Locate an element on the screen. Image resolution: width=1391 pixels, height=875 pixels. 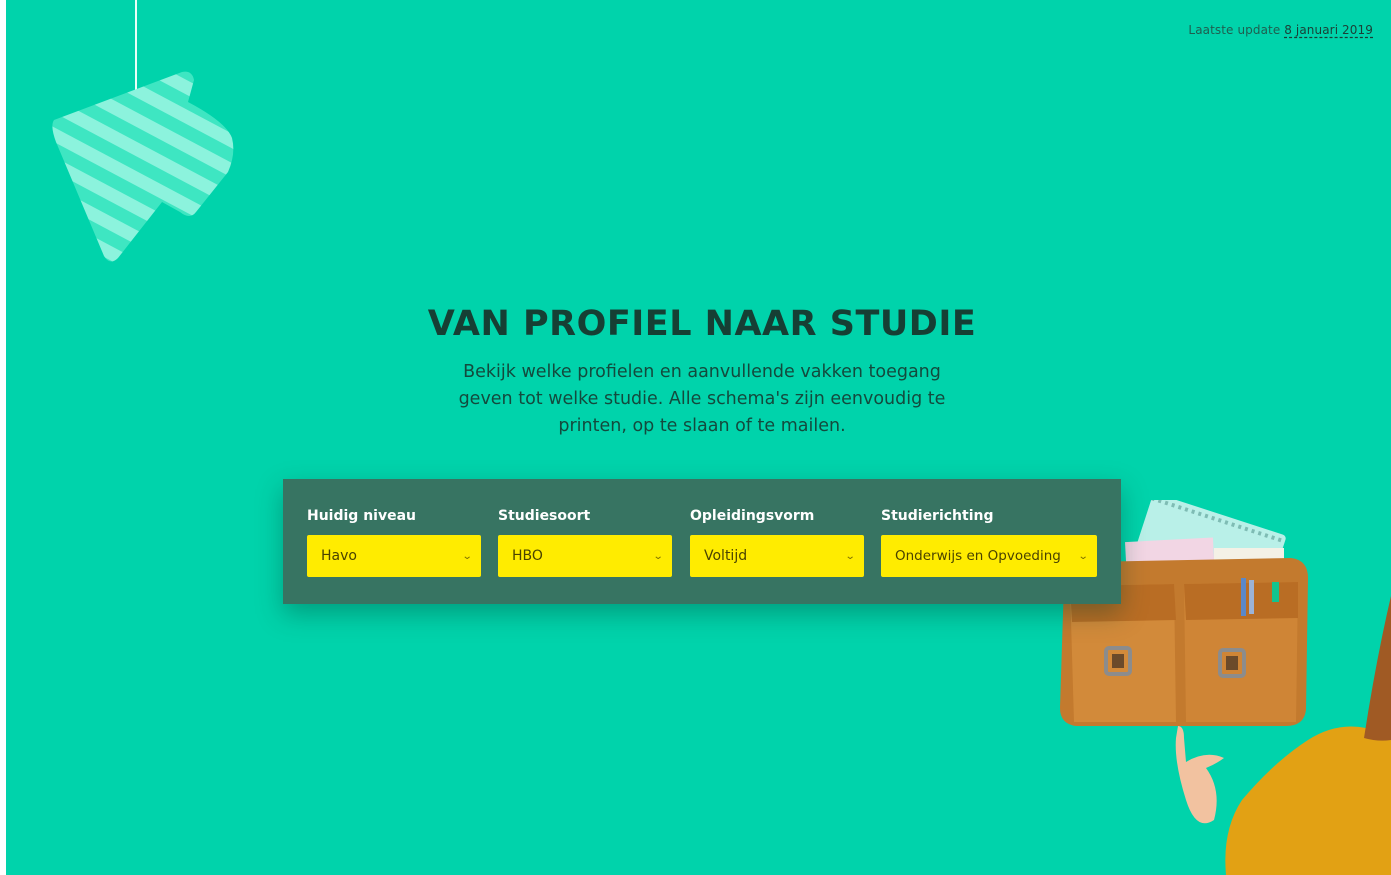
filter-label: Studierichting is located at coordinates (937, 516).